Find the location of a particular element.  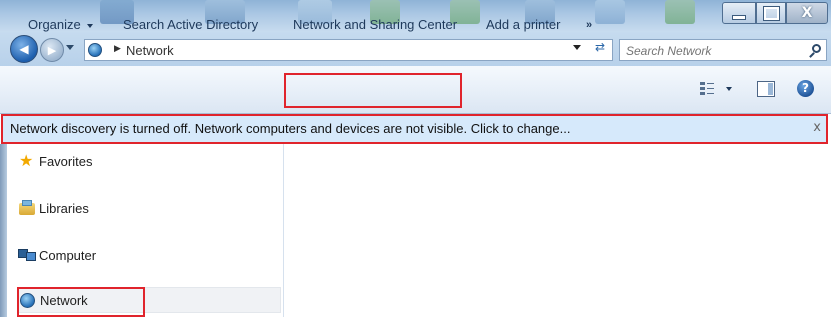

preview-pane-icon is located at coordinates (766, 89).